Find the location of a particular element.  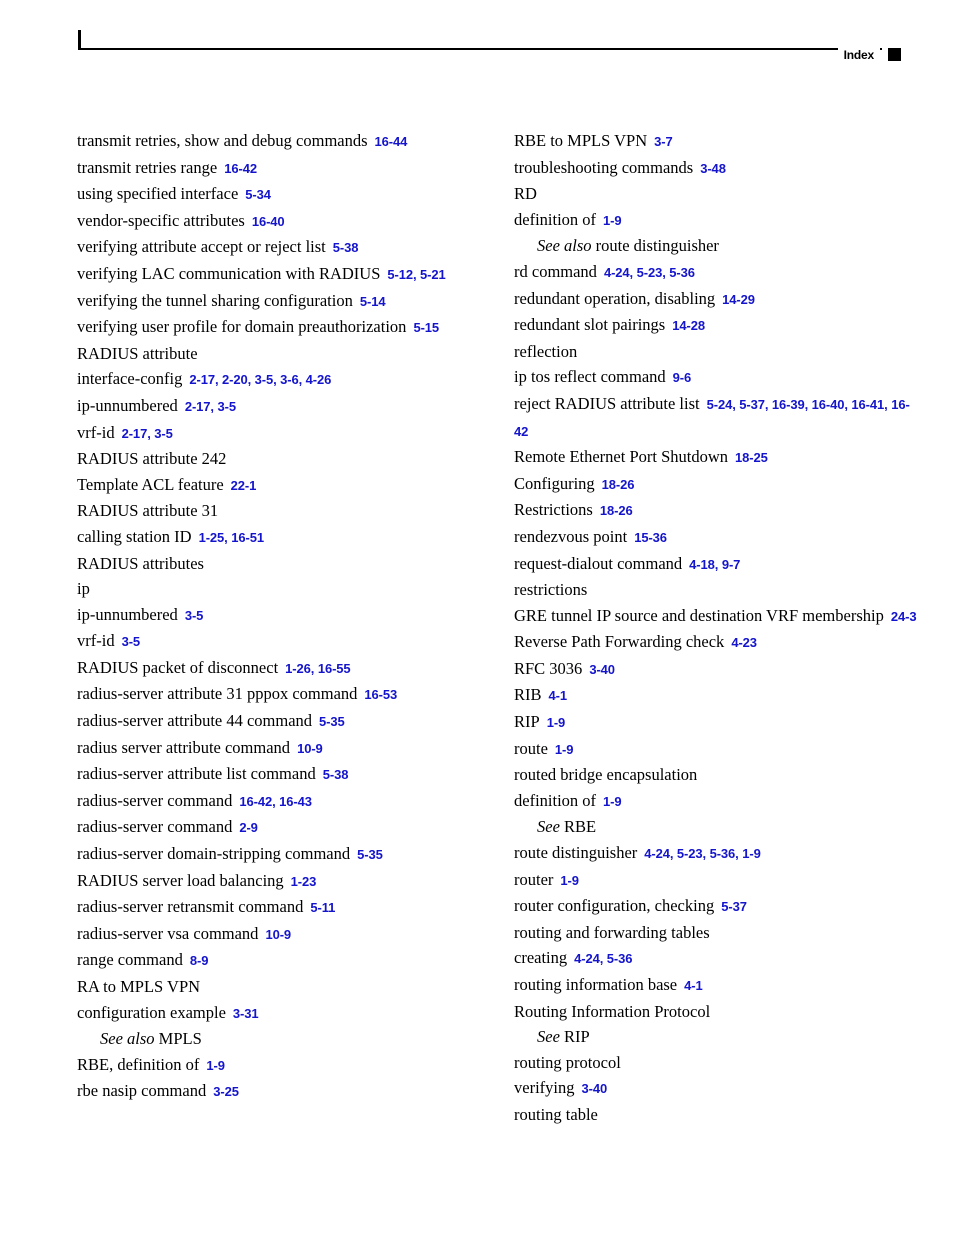

index-entry-term: RD is located at coordinates (525, 194).